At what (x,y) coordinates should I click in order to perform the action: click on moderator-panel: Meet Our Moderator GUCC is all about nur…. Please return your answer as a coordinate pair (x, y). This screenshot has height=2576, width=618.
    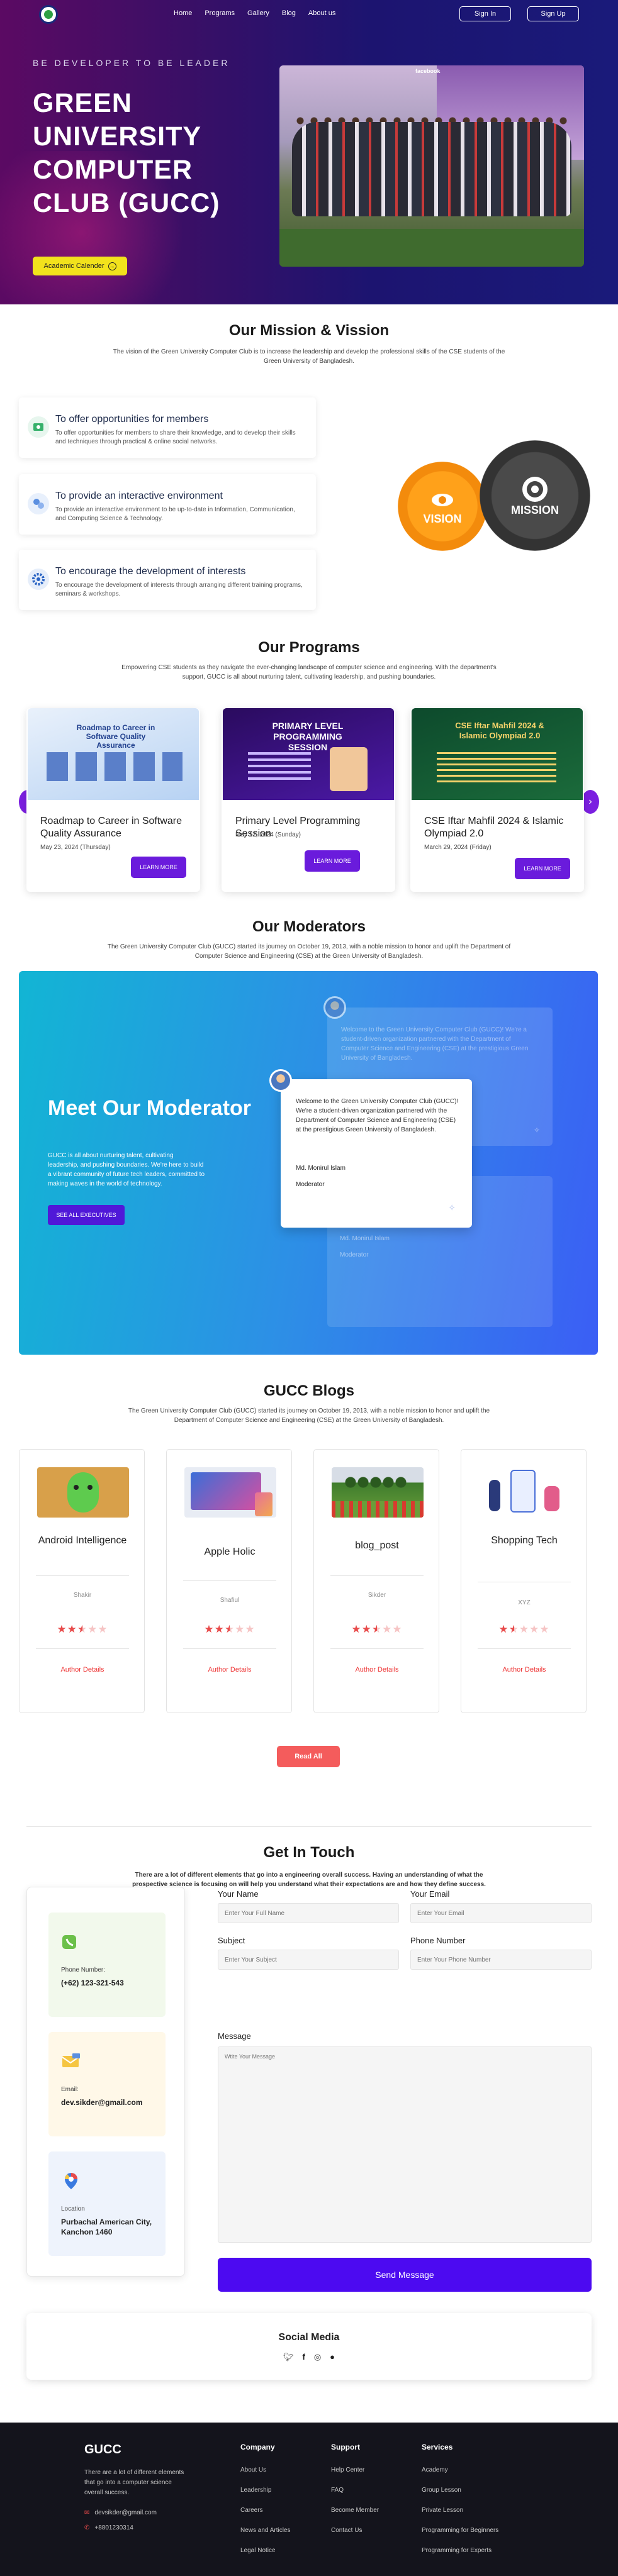
    Looking at the image, I should click on (309, 1163).